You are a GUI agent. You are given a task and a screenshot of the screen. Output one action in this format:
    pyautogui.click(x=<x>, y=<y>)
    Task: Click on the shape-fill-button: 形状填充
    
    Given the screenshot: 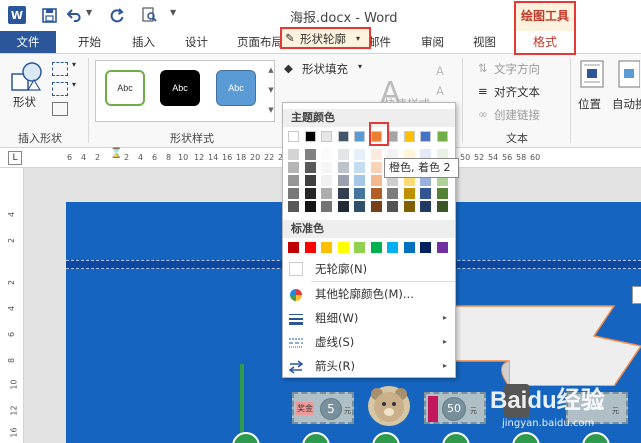 What is the action you would take?
    pyautogui.click(x=325, y=69)
    